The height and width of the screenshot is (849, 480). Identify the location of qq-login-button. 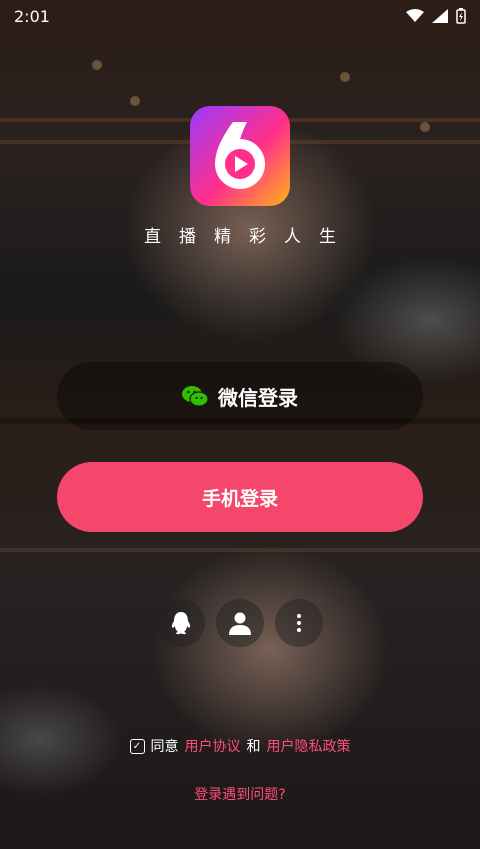
(181, 623).